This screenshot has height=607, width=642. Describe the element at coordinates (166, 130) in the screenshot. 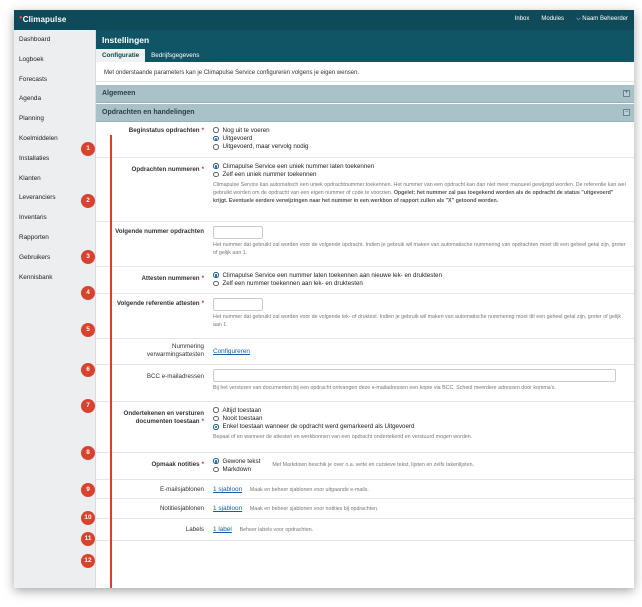

I see `setting-label: Beginstatus opdrachten *` at that location.